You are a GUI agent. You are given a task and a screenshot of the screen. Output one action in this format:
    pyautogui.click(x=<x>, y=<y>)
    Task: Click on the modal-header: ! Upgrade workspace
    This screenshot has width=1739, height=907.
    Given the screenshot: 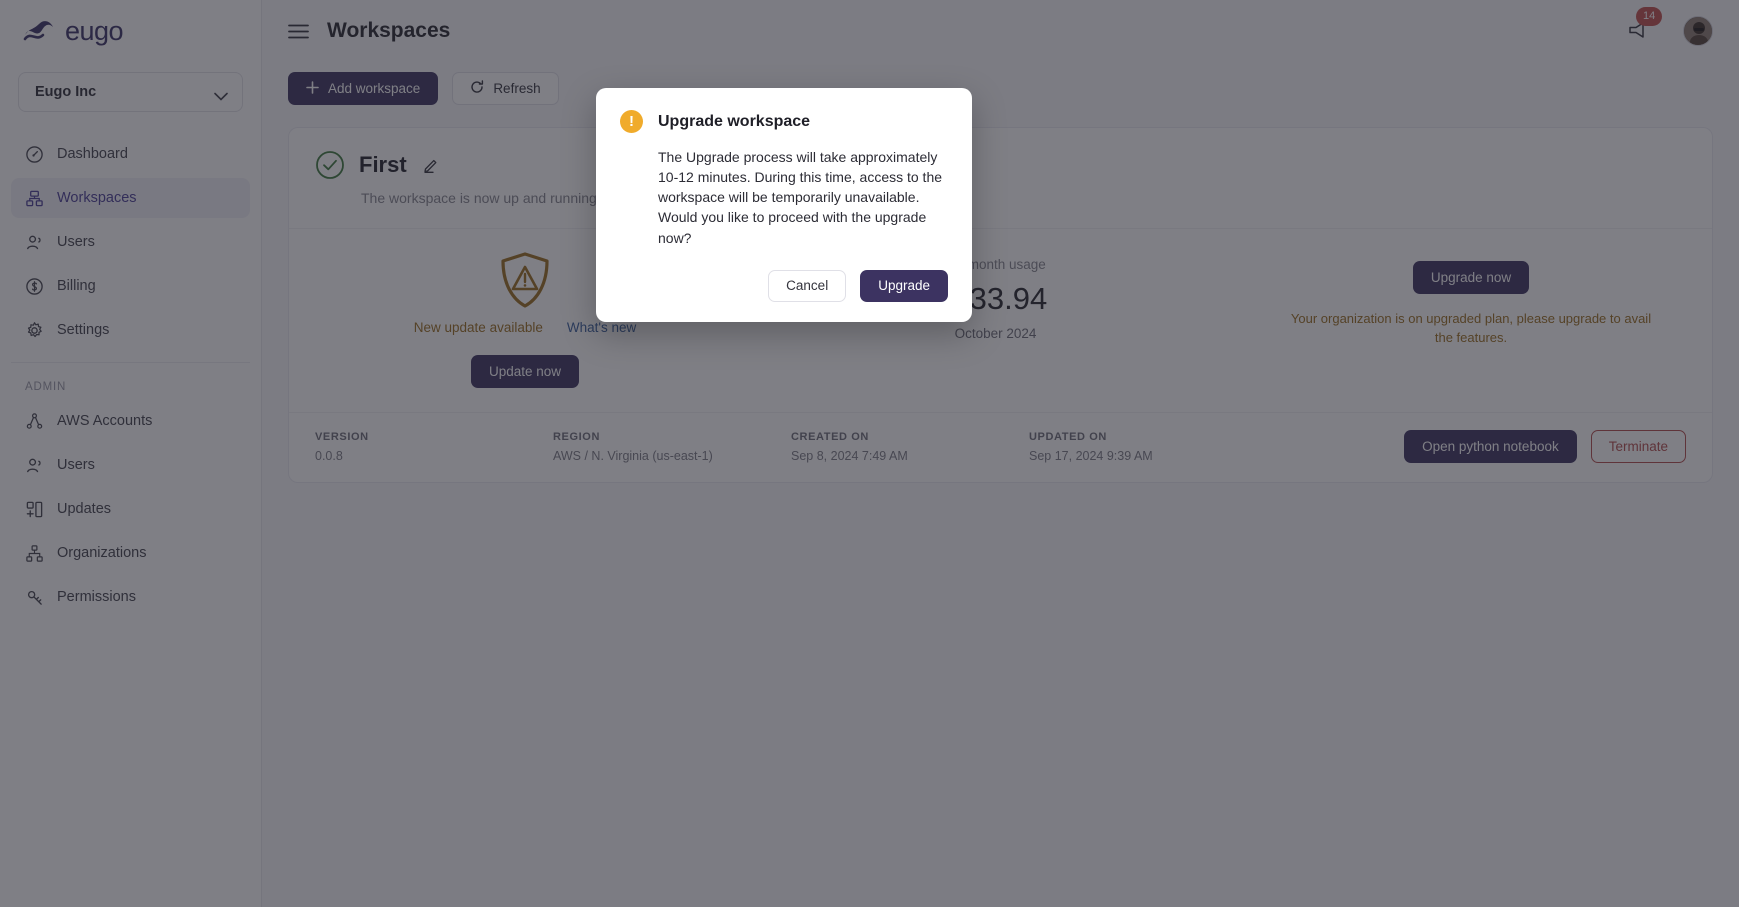 What is the action you would take?
    pyautogui.click(x=784, y=121)
    